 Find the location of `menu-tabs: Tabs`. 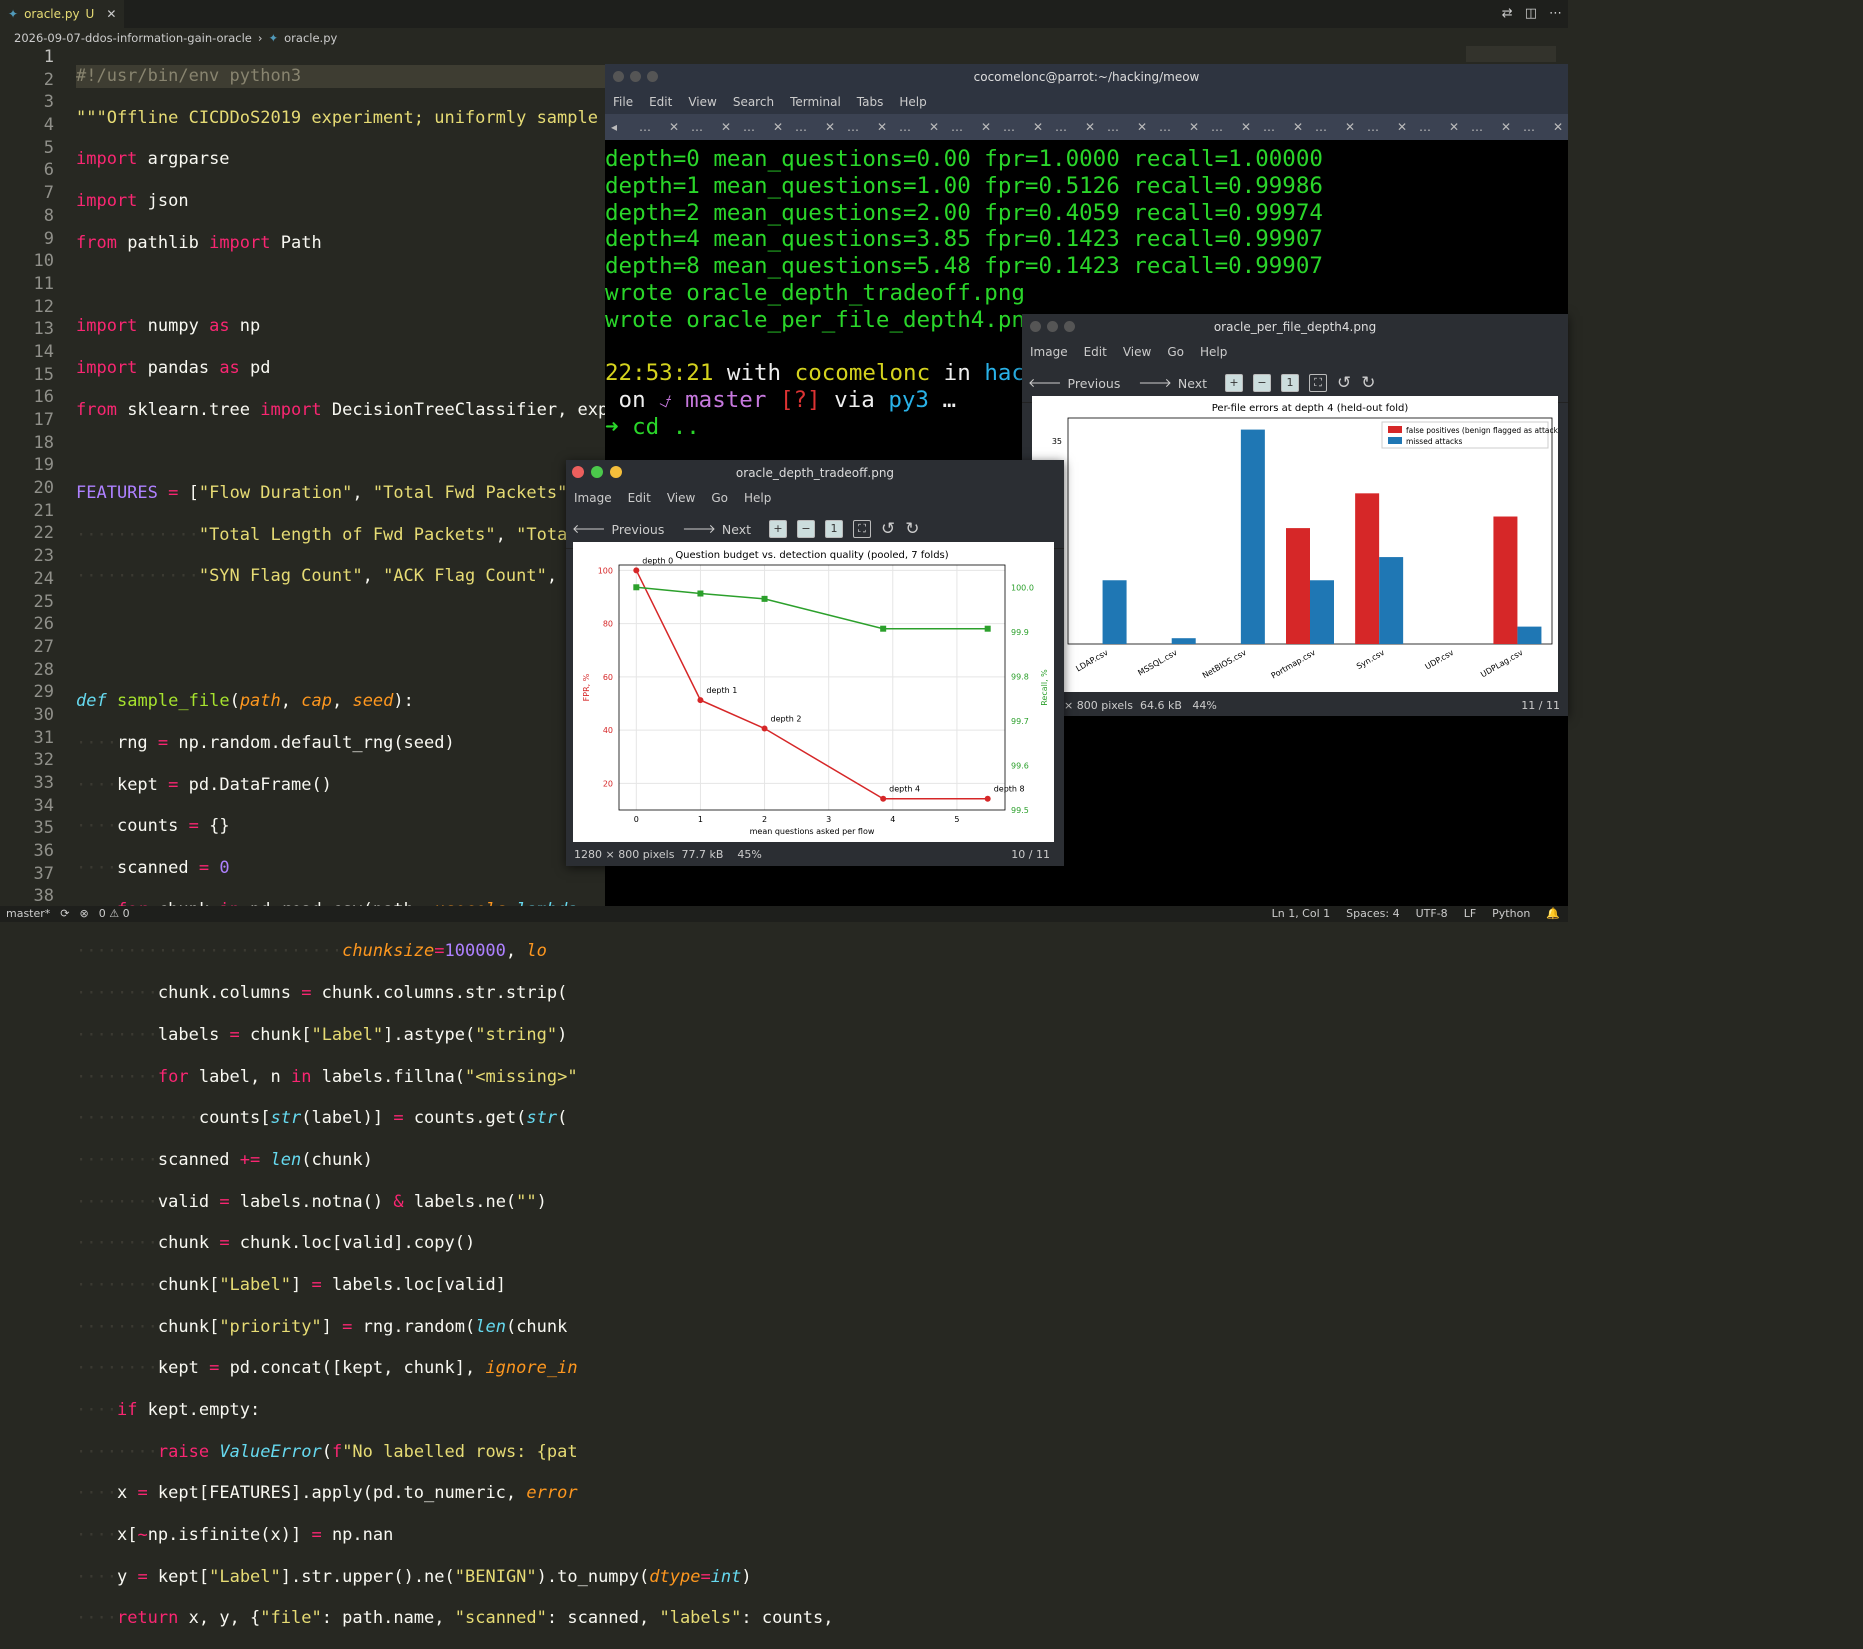

menu-tabs: Tabs is located at coordinates (870, 102).